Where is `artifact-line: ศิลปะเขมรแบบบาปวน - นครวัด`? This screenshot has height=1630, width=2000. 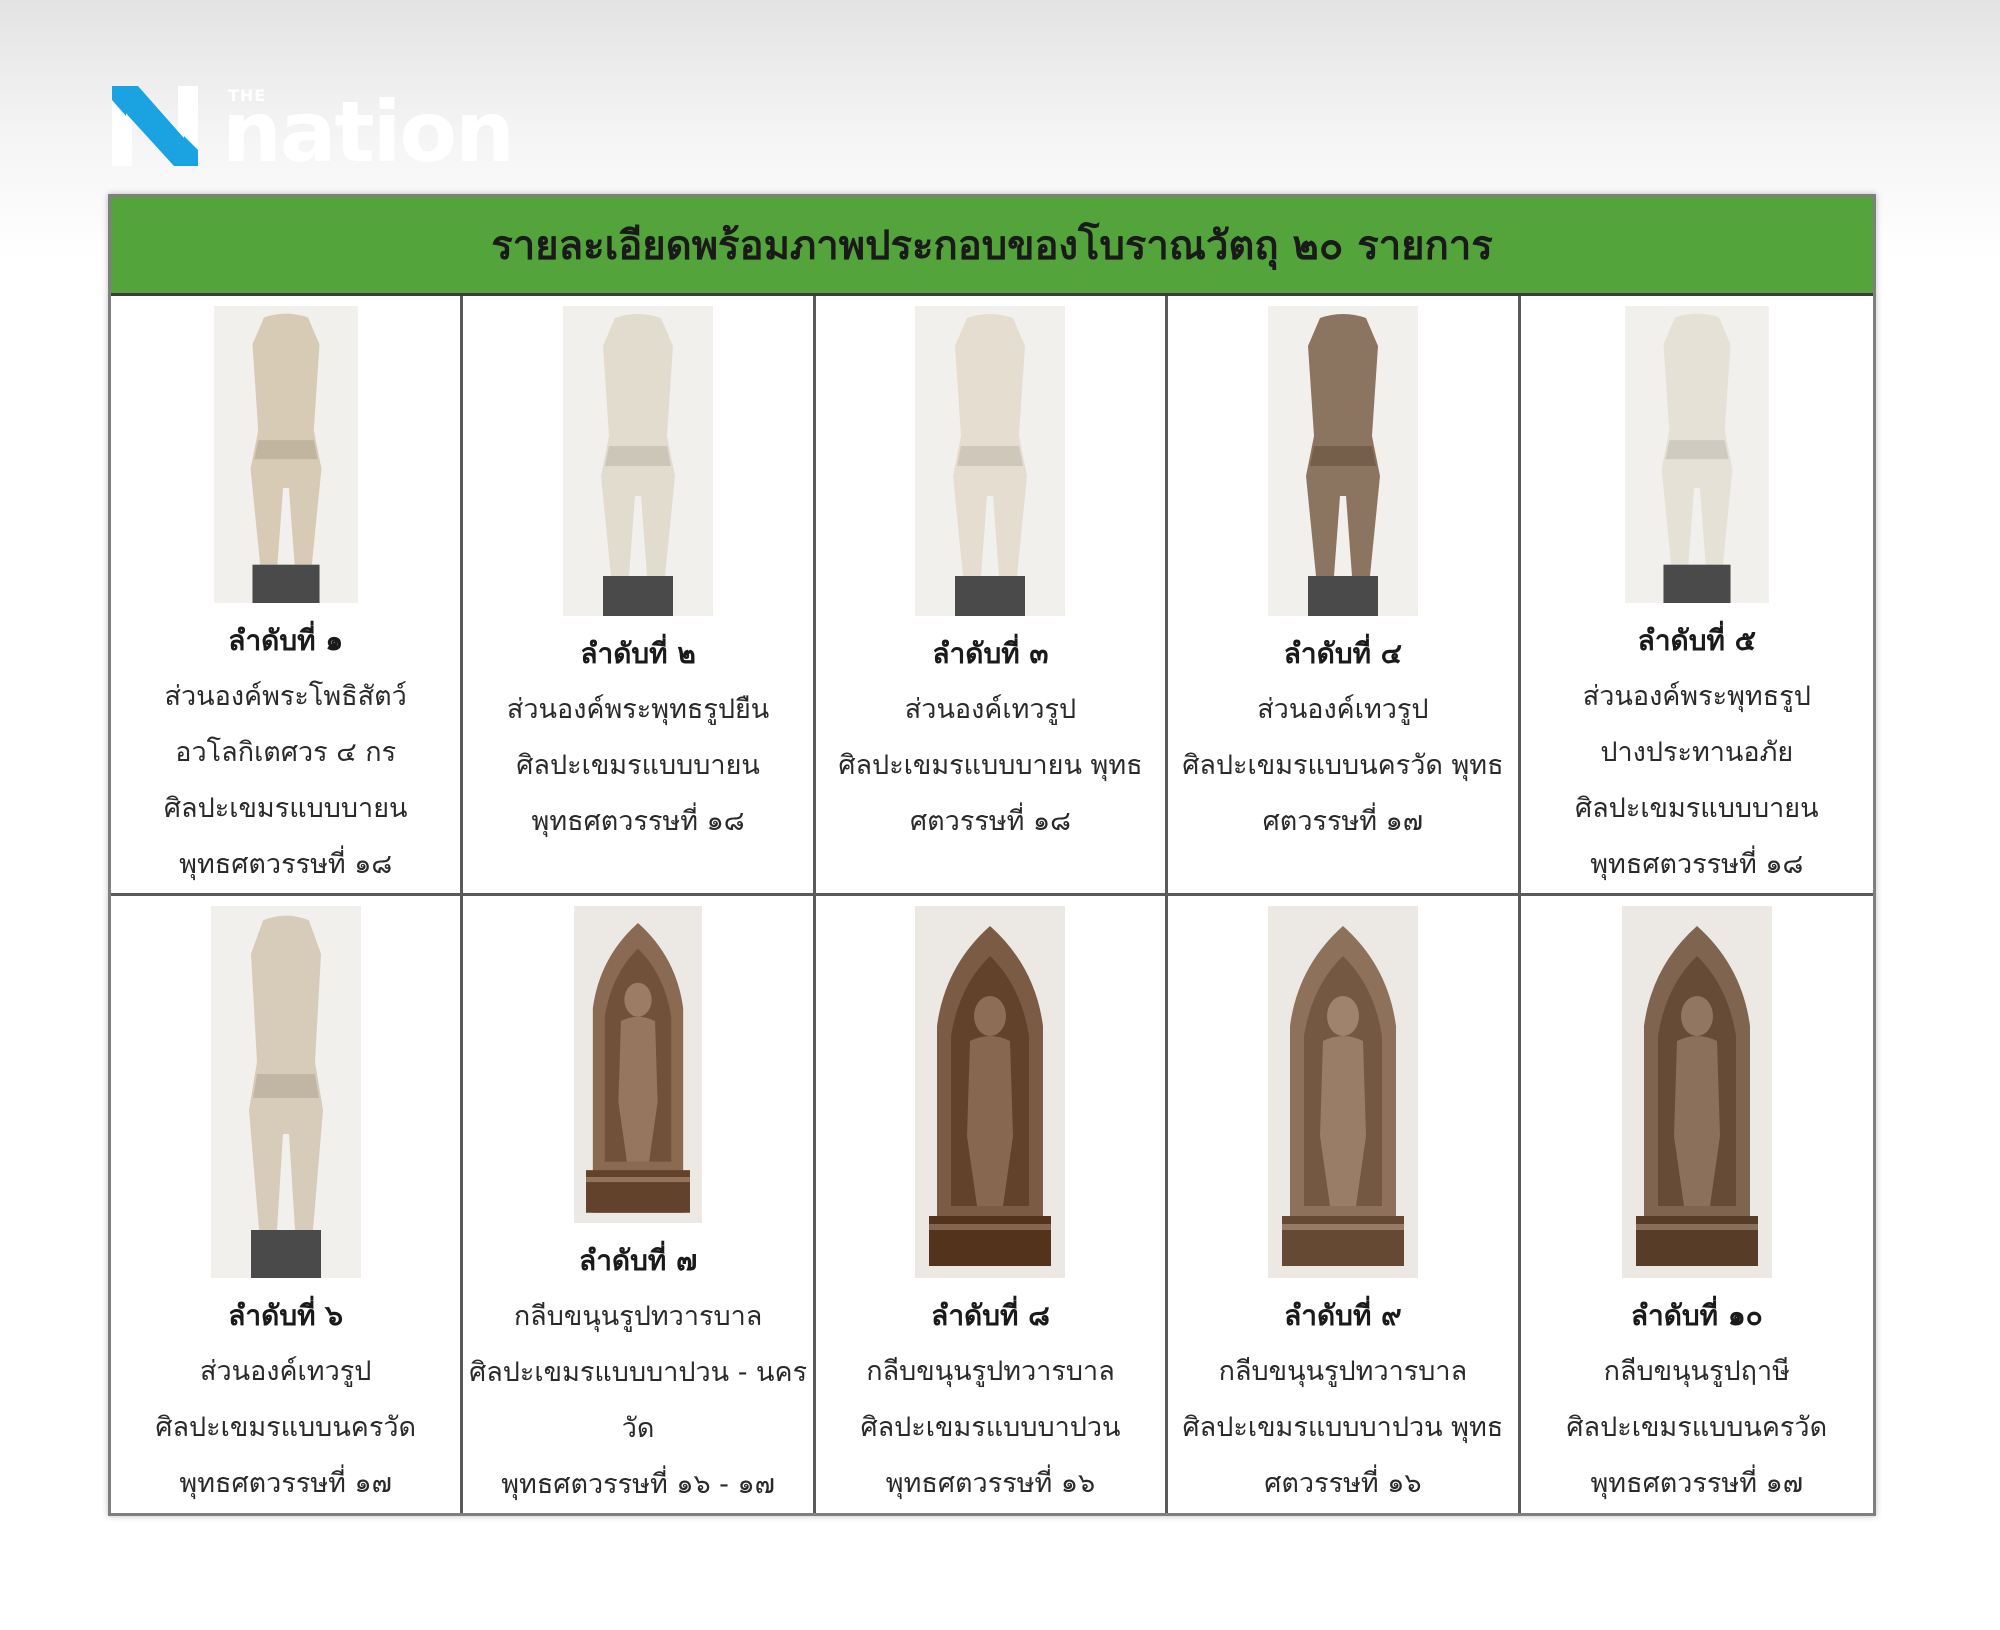 artifact-line: ศิลปะเขมรแบบบาปวน - นครวัด is located at coordinates (638, 1400).